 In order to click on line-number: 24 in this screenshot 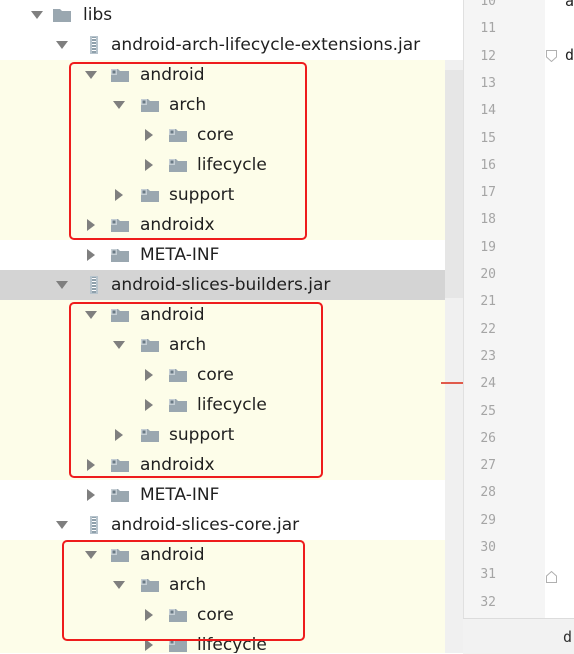, I will do `click(488, 384)`.